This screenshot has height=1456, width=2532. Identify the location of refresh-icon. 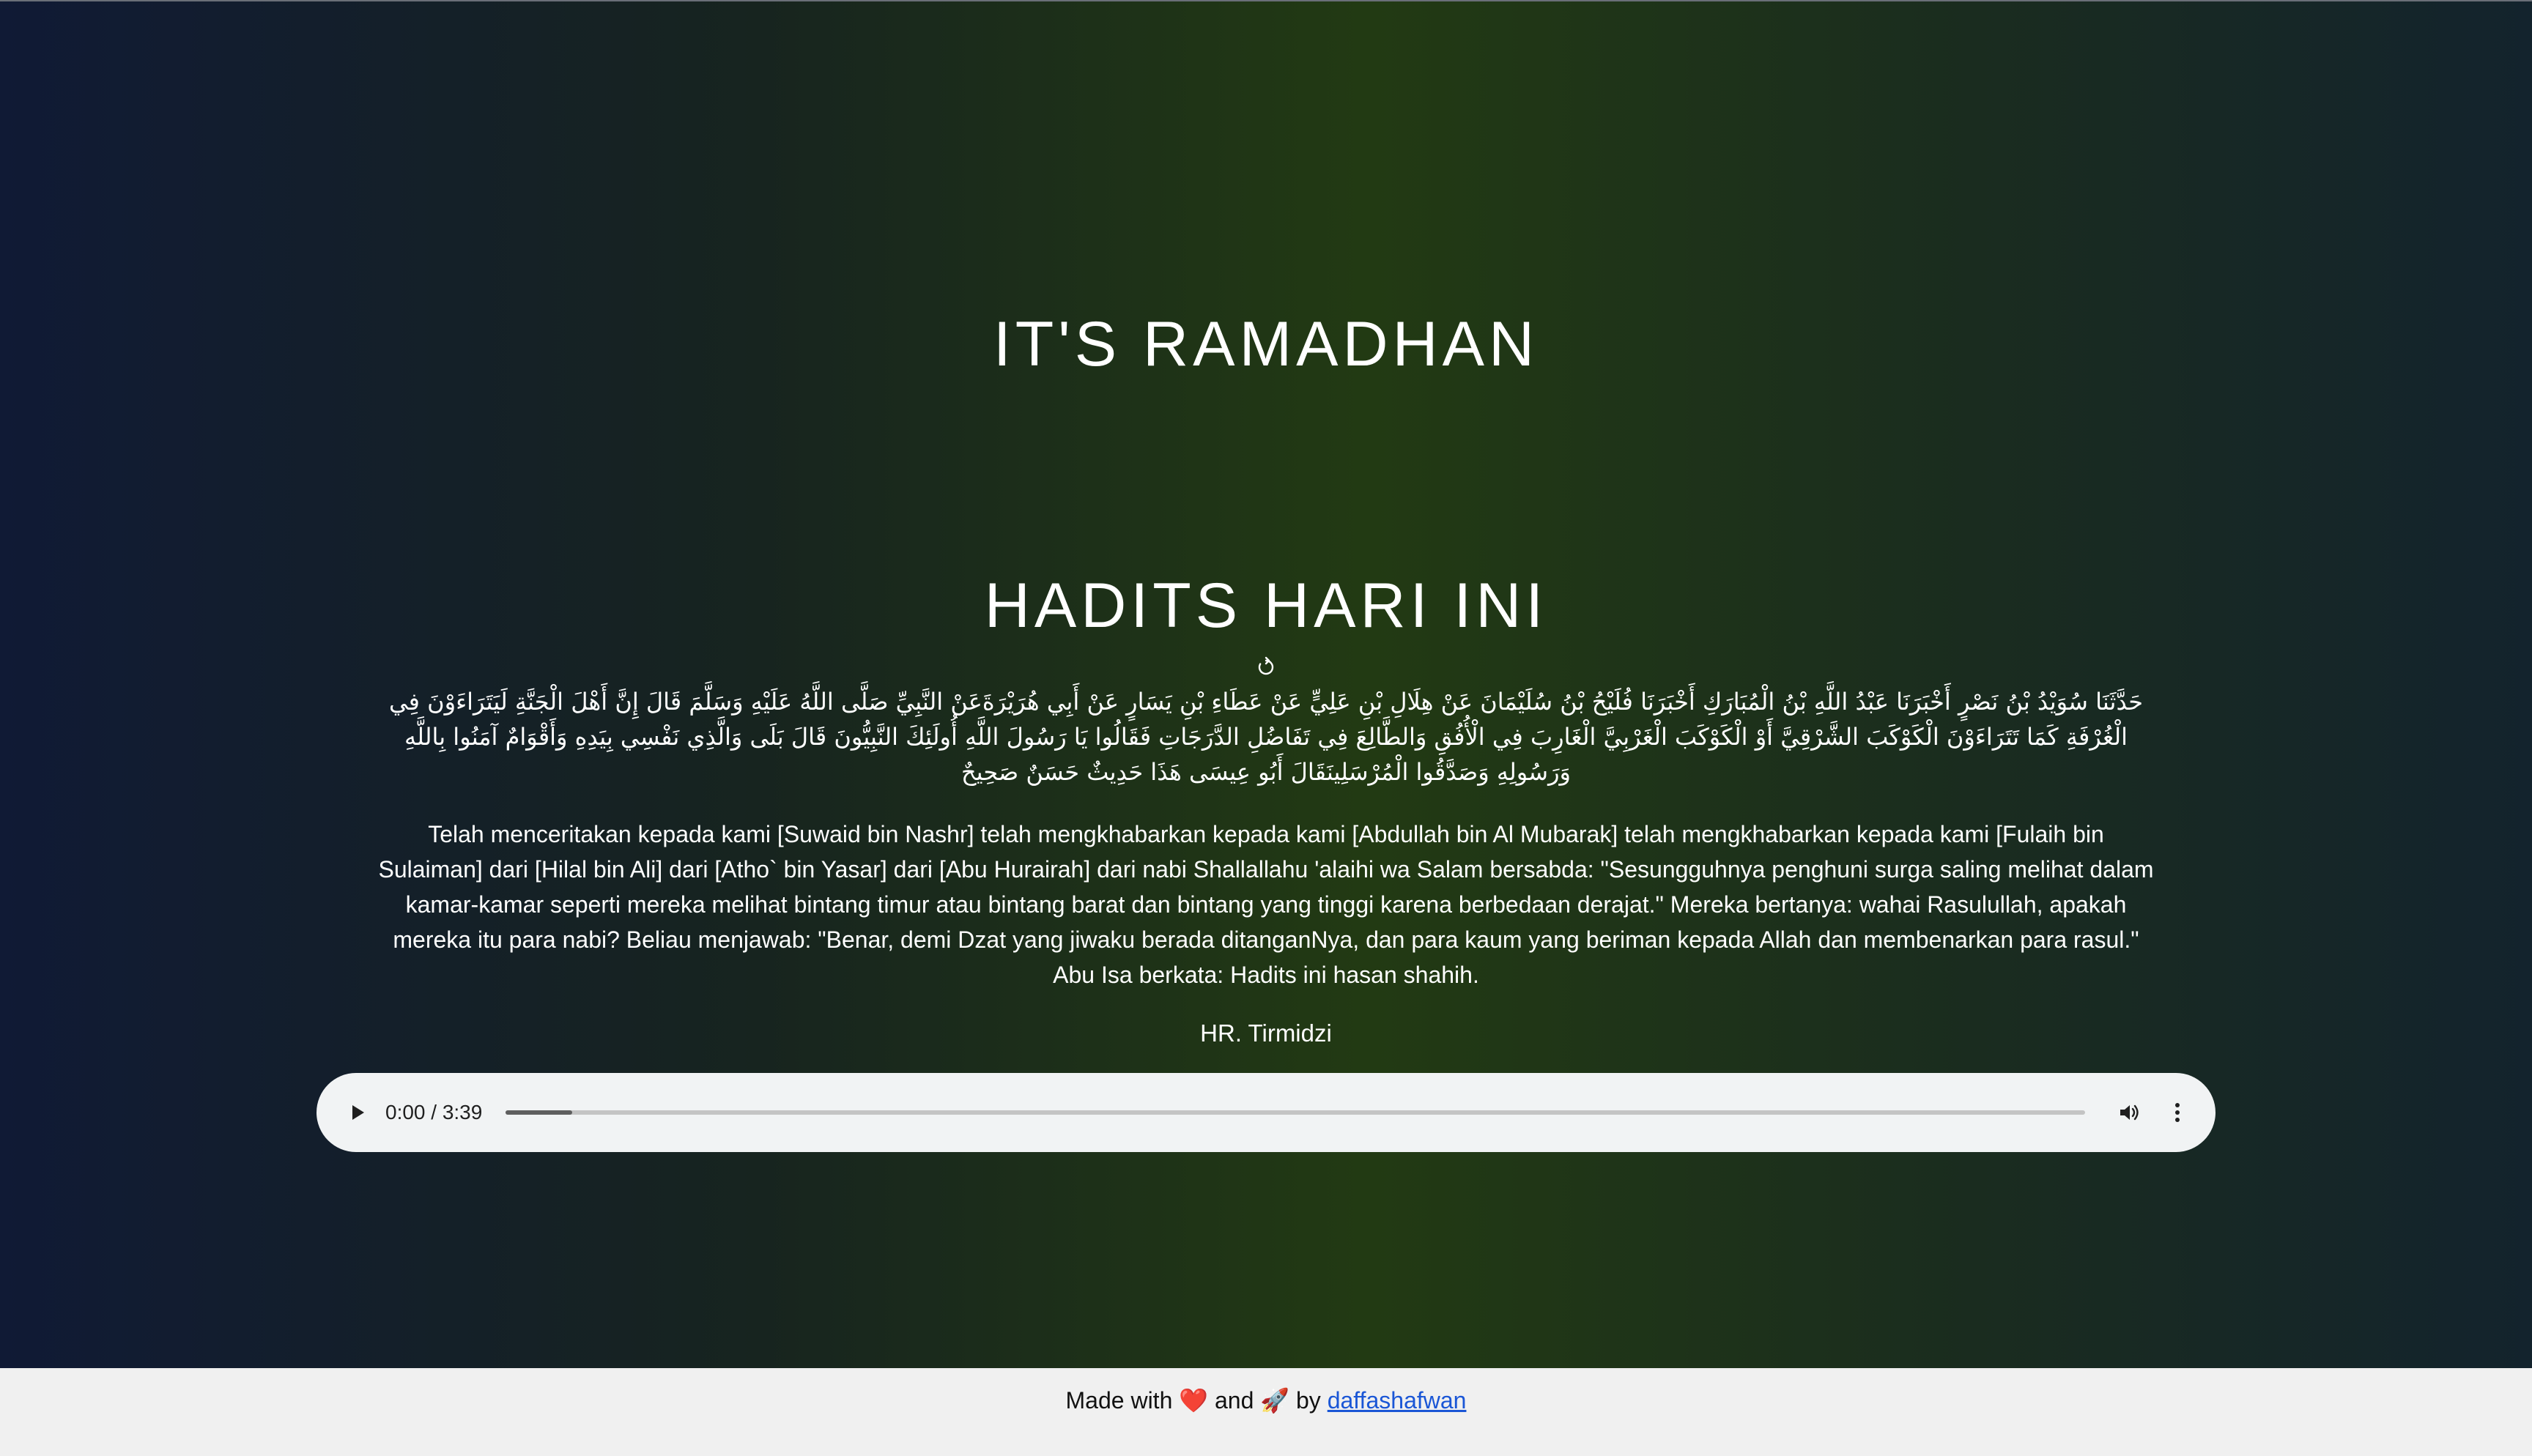
(1266, 667).